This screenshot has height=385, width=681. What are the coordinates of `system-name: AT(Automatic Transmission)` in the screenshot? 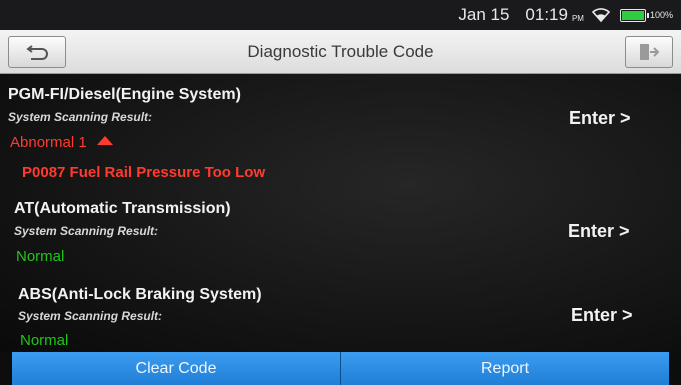 It's located at (122, 208).